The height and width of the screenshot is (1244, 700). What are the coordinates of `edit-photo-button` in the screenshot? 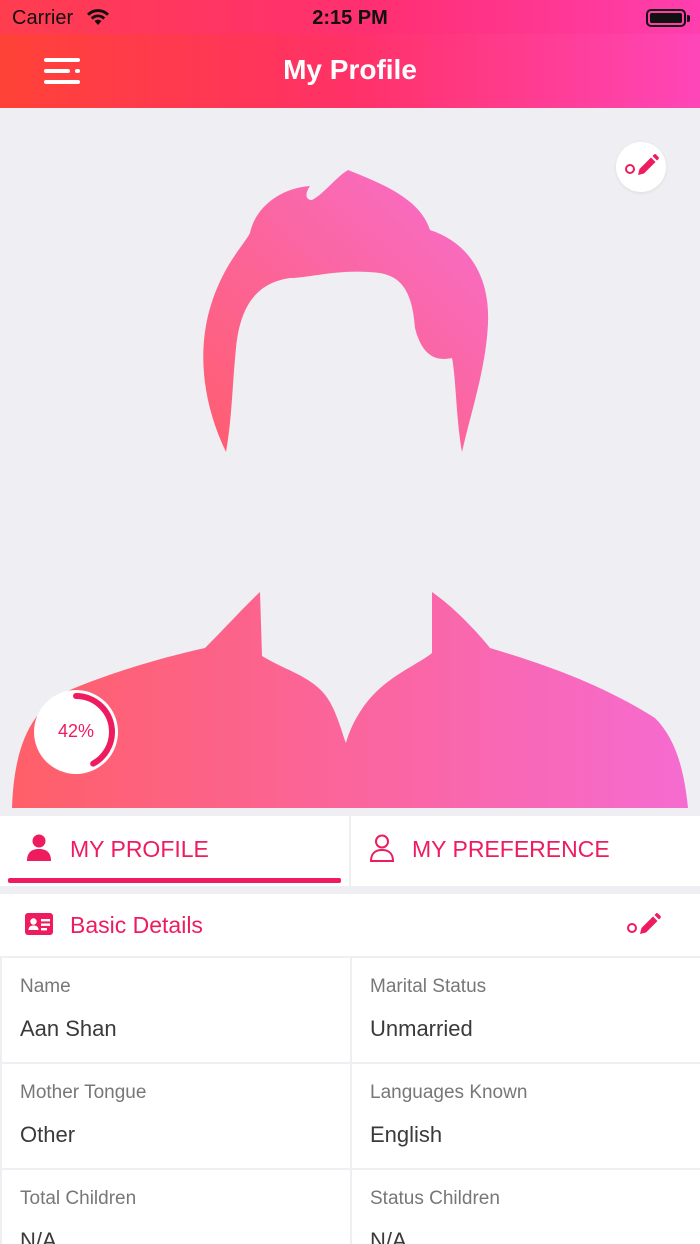 It's located at (641, 167).